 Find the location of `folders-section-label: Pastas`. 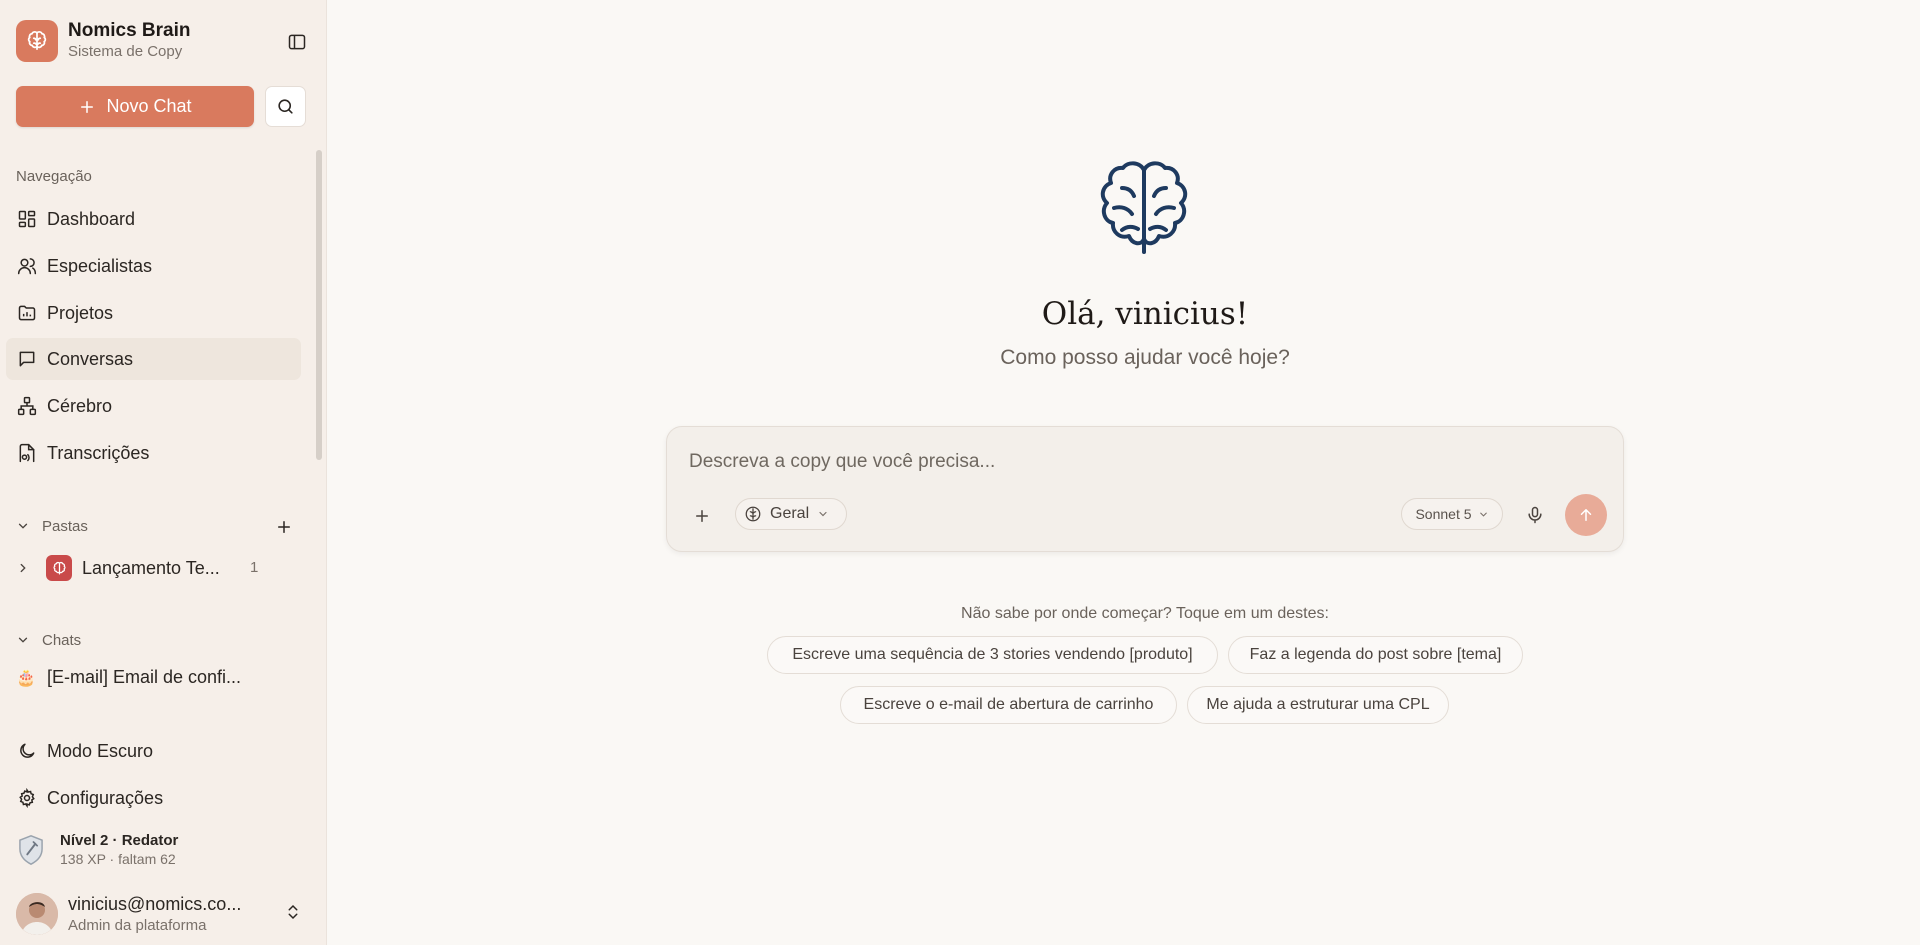

folders-section-label: Pastas is located at coordinates (65, 526).